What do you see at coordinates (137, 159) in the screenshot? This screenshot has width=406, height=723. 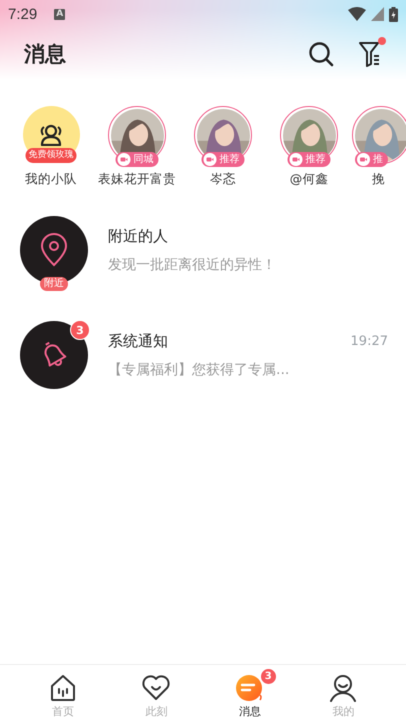 I see `story-tag: 同城` at bounding box center [137, 159].